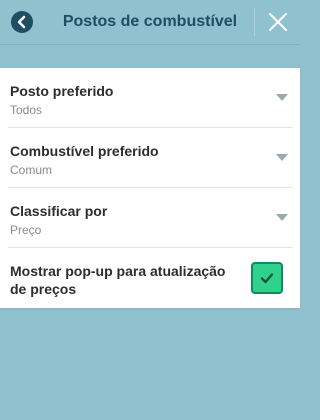 This screenshot has width=320, height=420. I want to click on preferred-station-label: Posto preferido, so click(62, 91).